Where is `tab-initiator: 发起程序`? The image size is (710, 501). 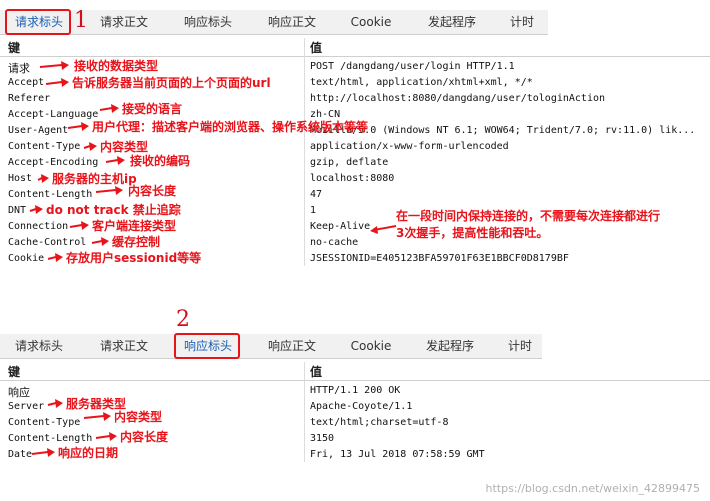 tab-initiator: 发起程序 is located at coordinates (452, 22).